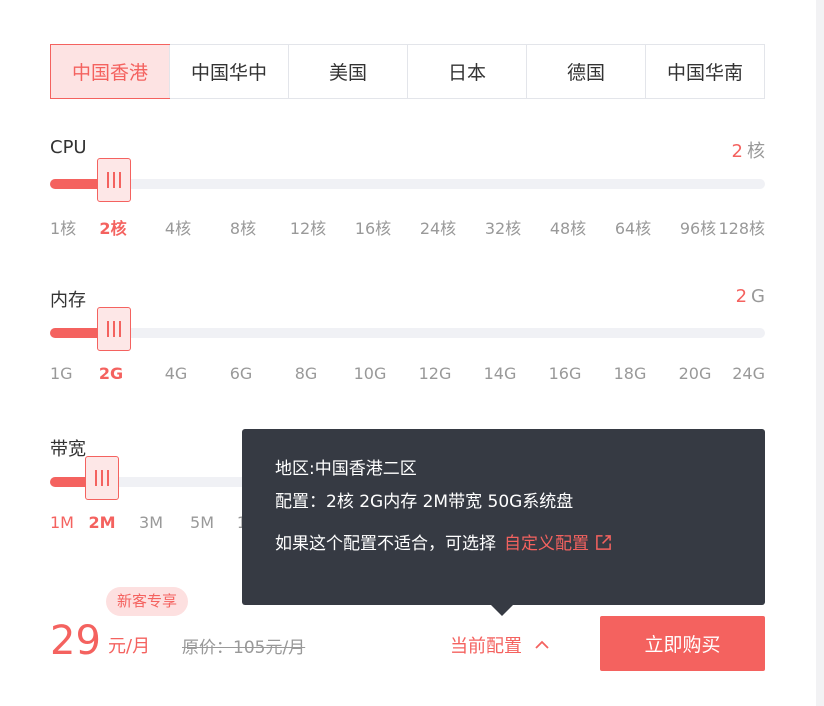 This screenshot has height=706, width=824. I want to click on price-unit: 元/月, so click(129, 646).